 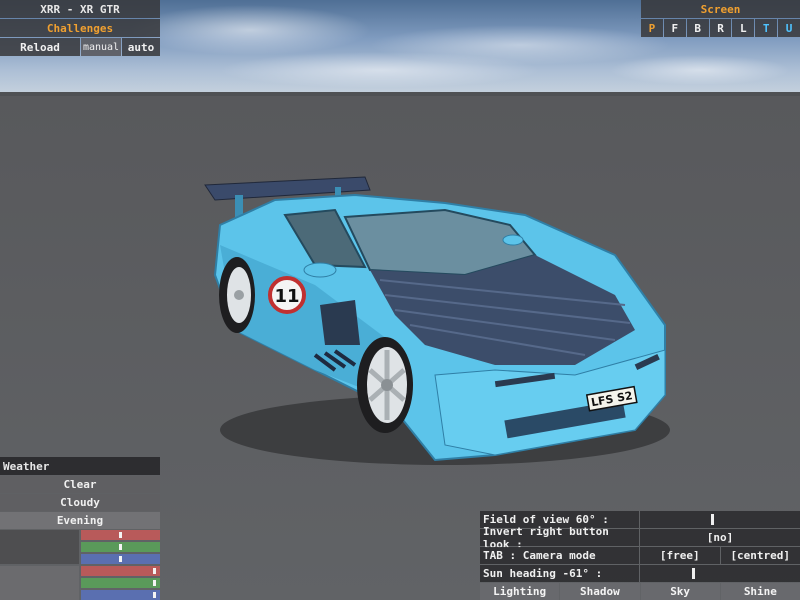 I want to click on race-number-roundel: 11, so click(x=287, y=295).